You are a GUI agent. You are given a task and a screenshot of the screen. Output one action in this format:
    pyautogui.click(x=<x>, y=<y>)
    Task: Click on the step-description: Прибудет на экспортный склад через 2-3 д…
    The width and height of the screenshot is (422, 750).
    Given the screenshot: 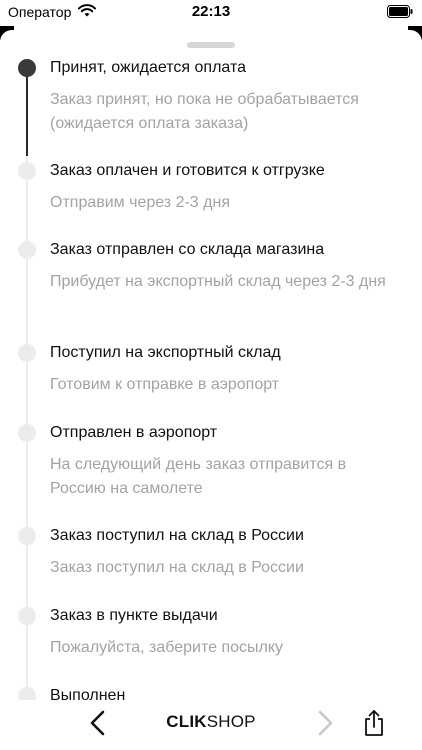 What is the action you would take?
    pyautogui.click(x=218, y=281)
    